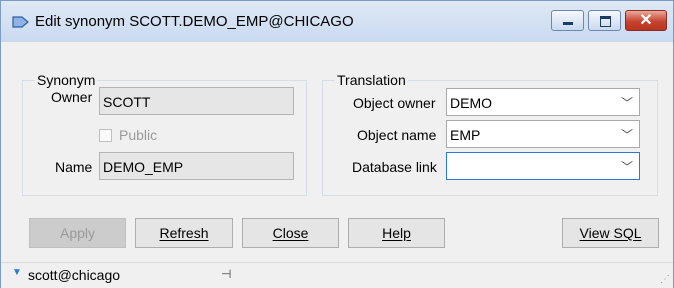  I want to click on minimize-button, so click(567, 20).